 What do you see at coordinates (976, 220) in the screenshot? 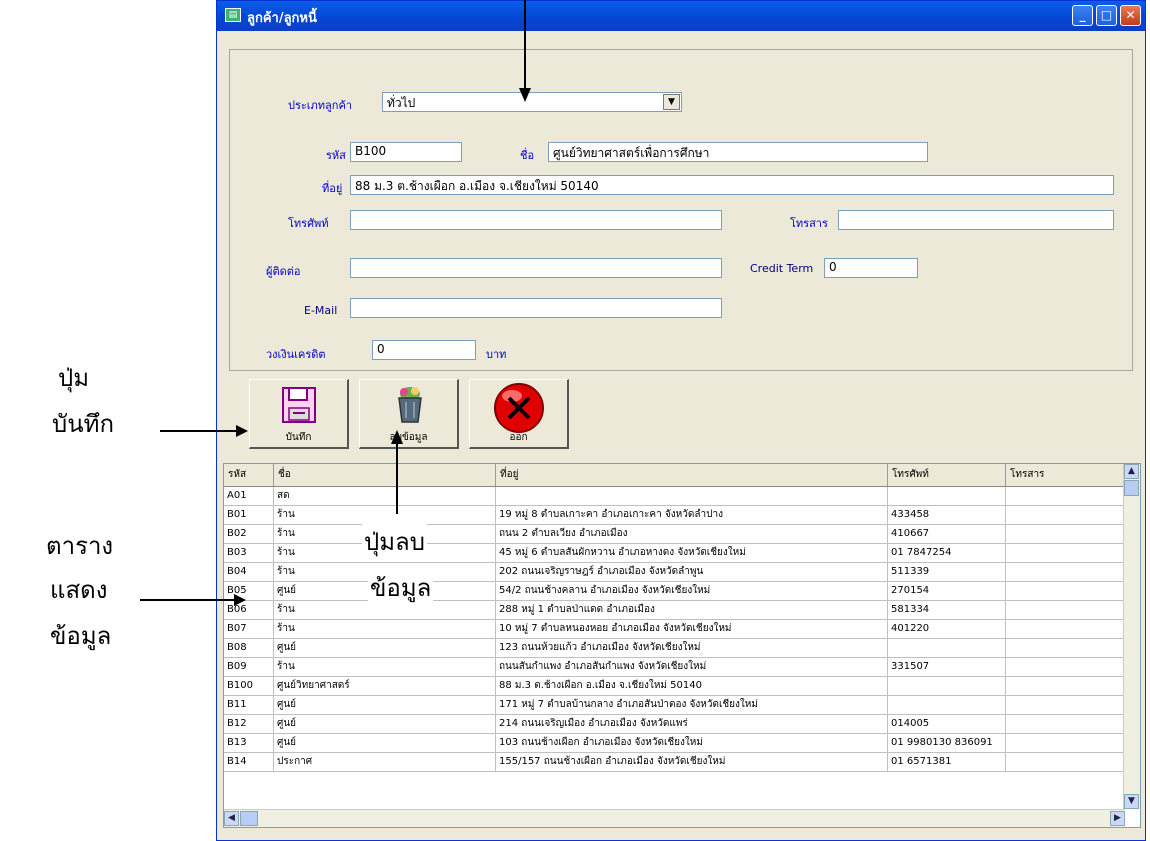
I see `fax-field` at bounding box center [976, 220].